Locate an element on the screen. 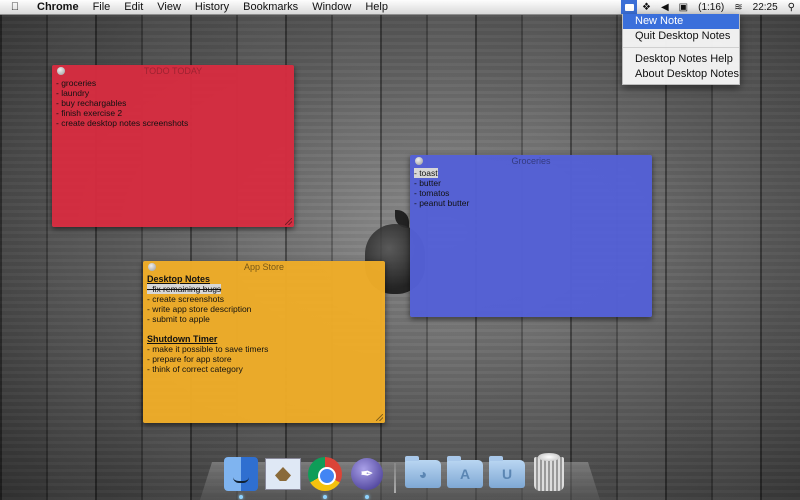 The image size is (800, 500). trash-icon is located at coordinates (549, 472).